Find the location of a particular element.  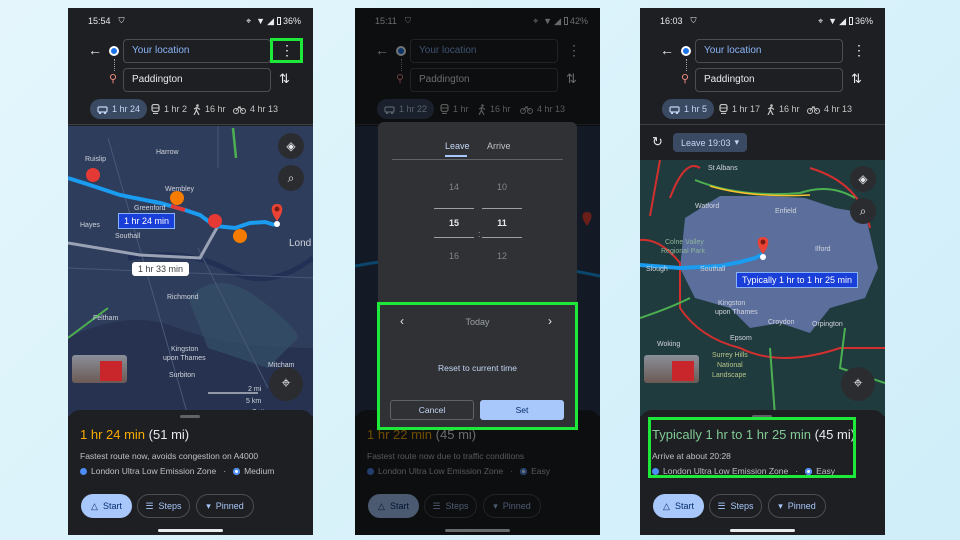

hour-selected: 15 is located at coordinates (454, 223).